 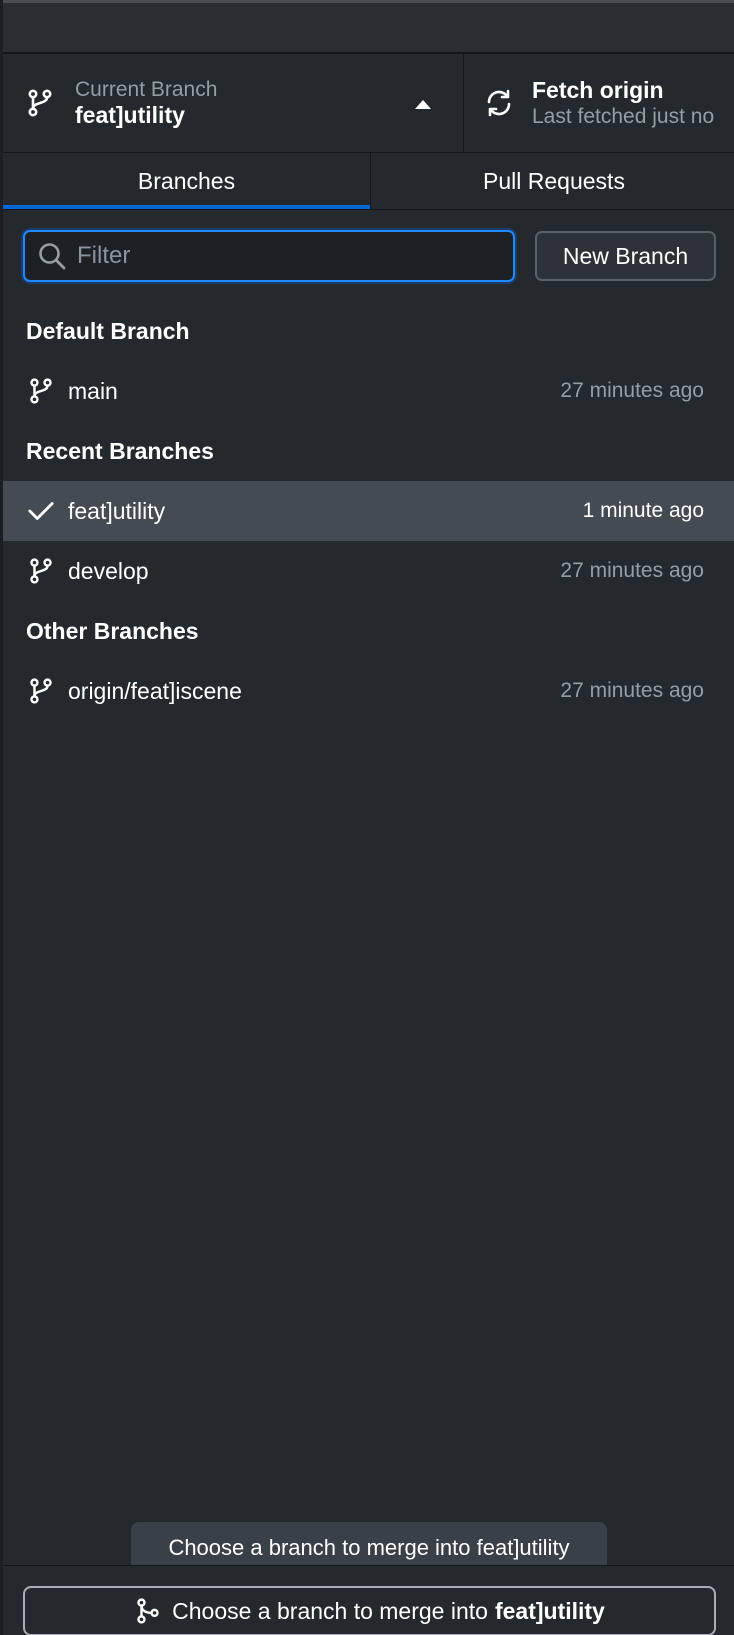 I want to click on tab-pull-requests: Pull Requests, so click(x=552, y=181).